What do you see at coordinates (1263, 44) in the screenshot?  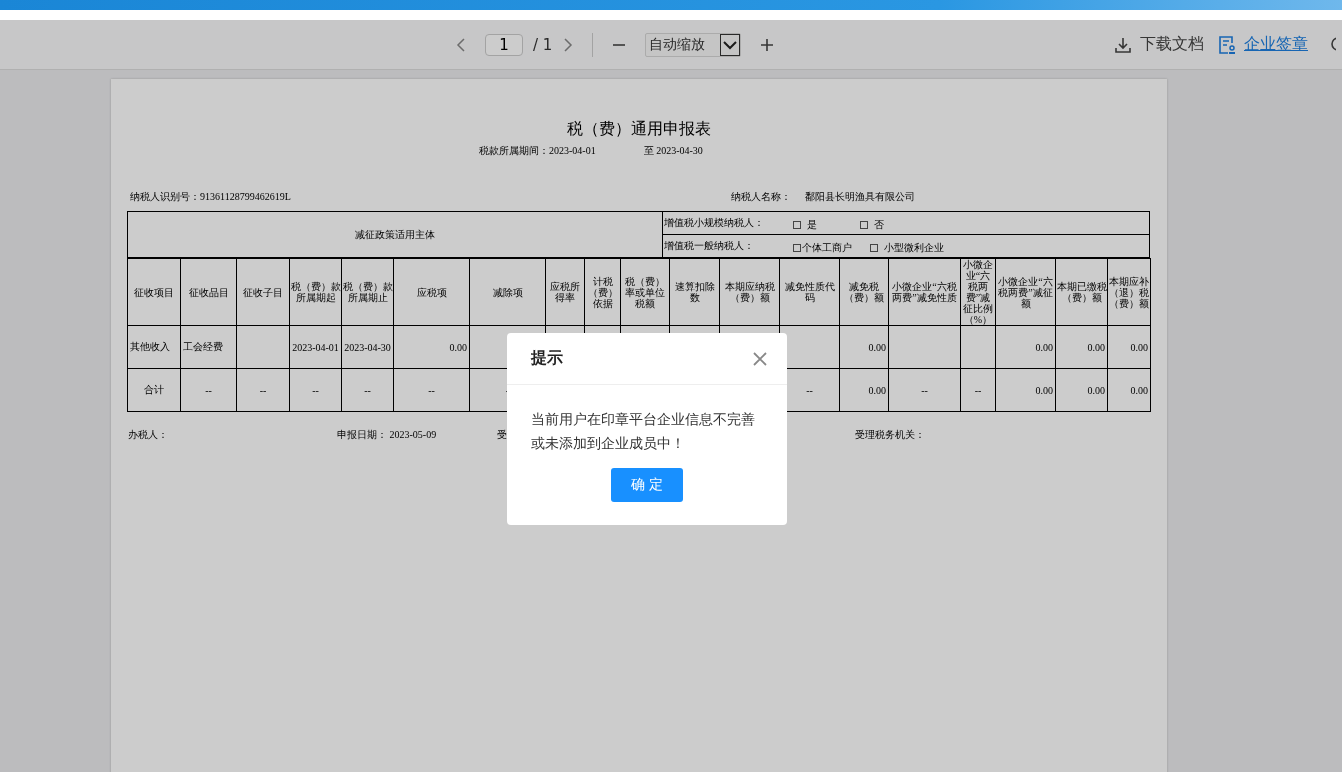 I see `sign-link: 企业签章` at bounding box center [1263, 44].